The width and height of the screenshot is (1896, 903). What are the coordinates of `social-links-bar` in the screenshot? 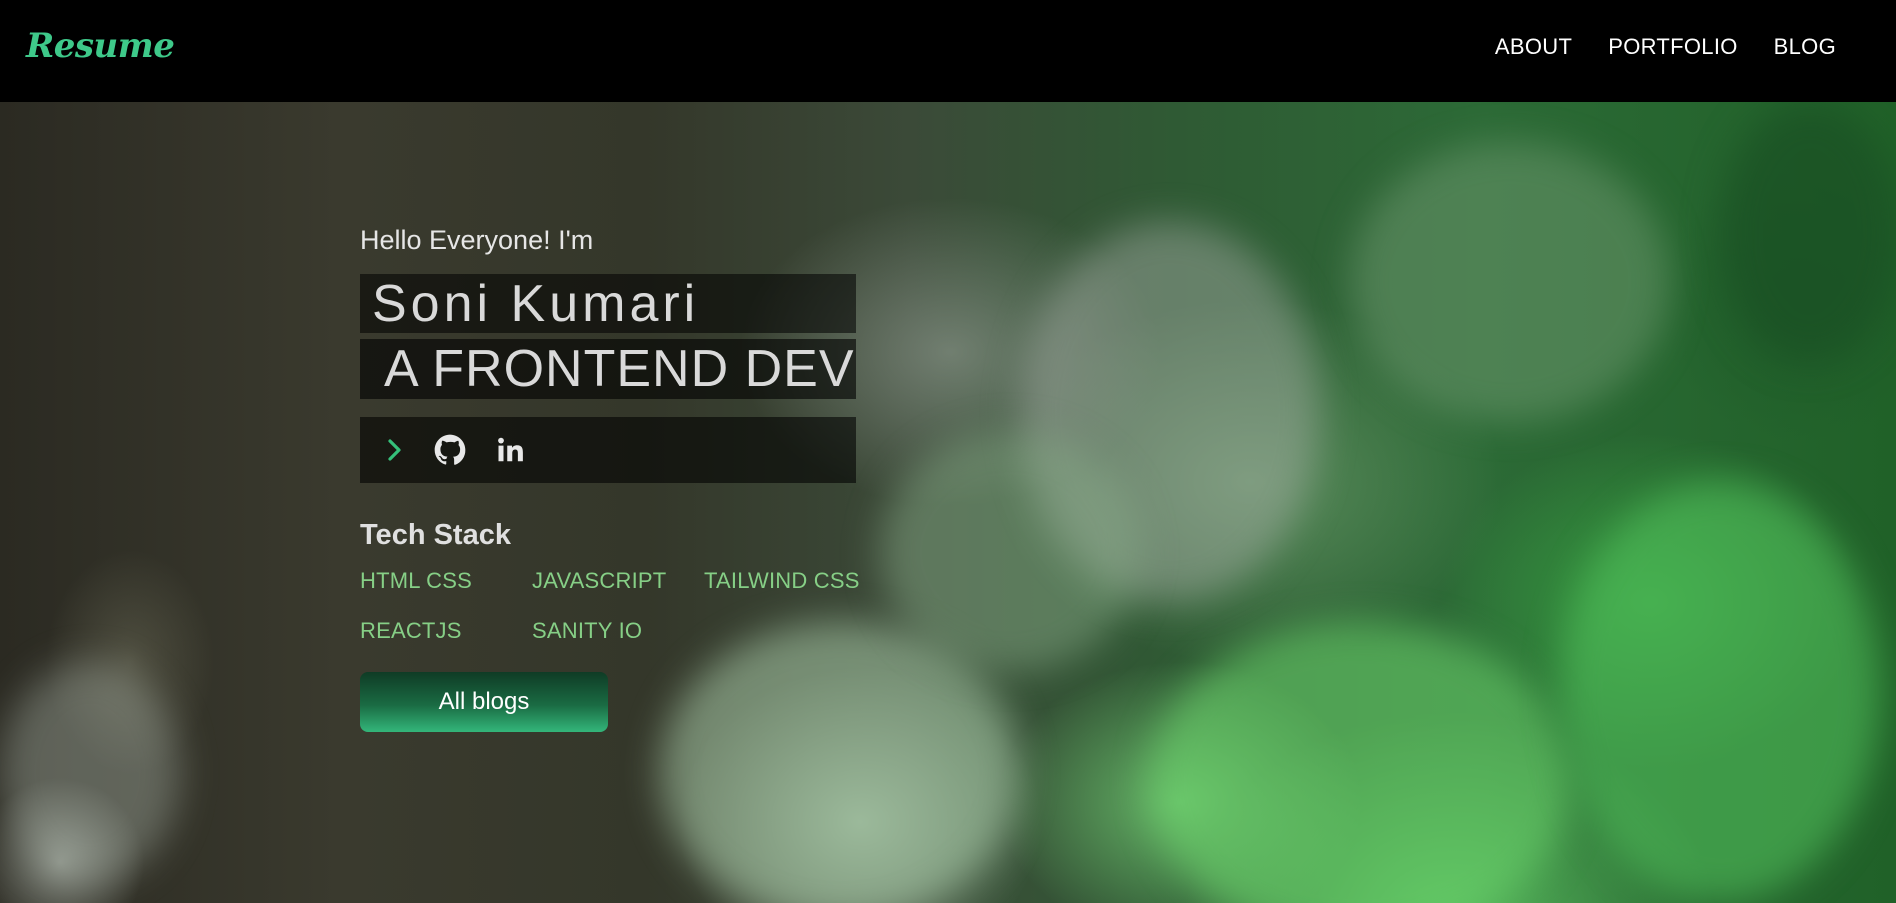 It's located at (608, 450).